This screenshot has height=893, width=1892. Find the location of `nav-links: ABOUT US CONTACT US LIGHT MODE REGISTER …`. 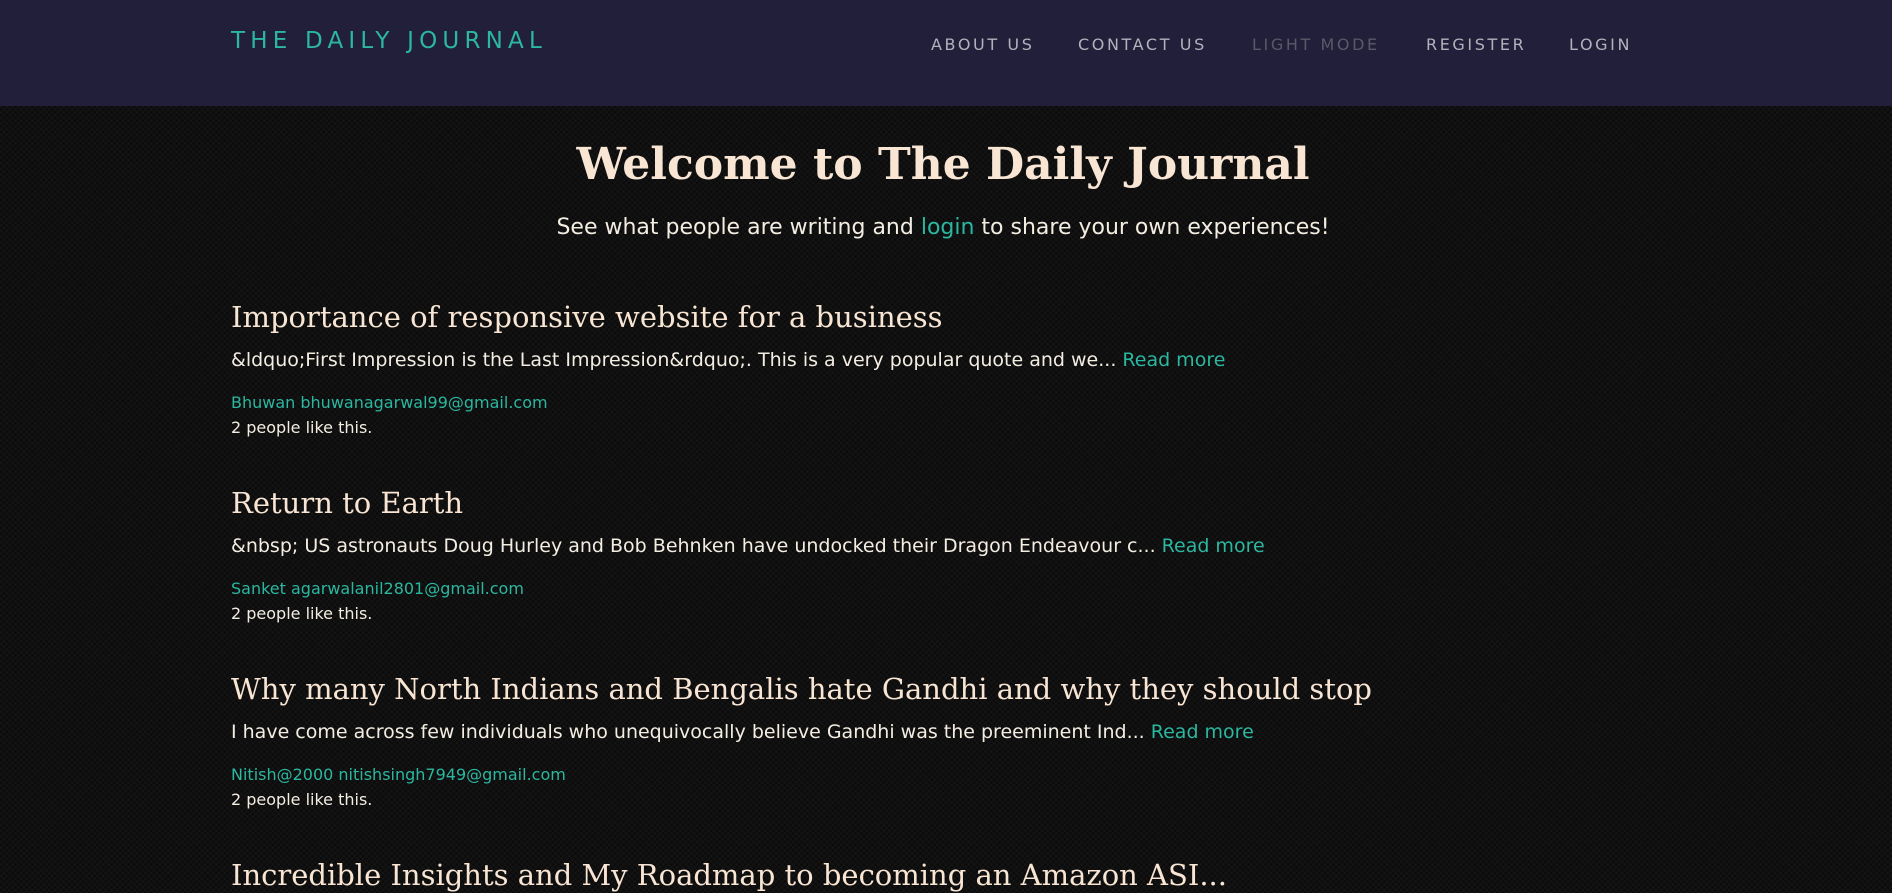

nav-links: ABOUT US CONTACT US LIGHT MODE REGISTER … is located at coordinates (946, 46).